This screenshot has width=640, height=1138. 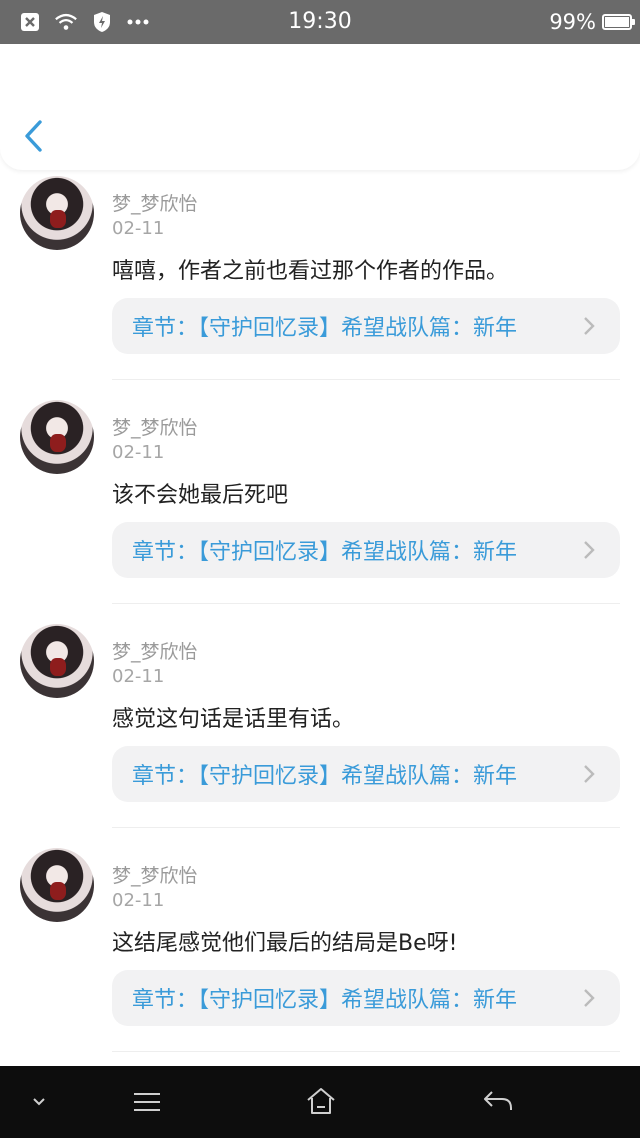 I want to click on system-nav-bar, so click(x=320, y=1102).